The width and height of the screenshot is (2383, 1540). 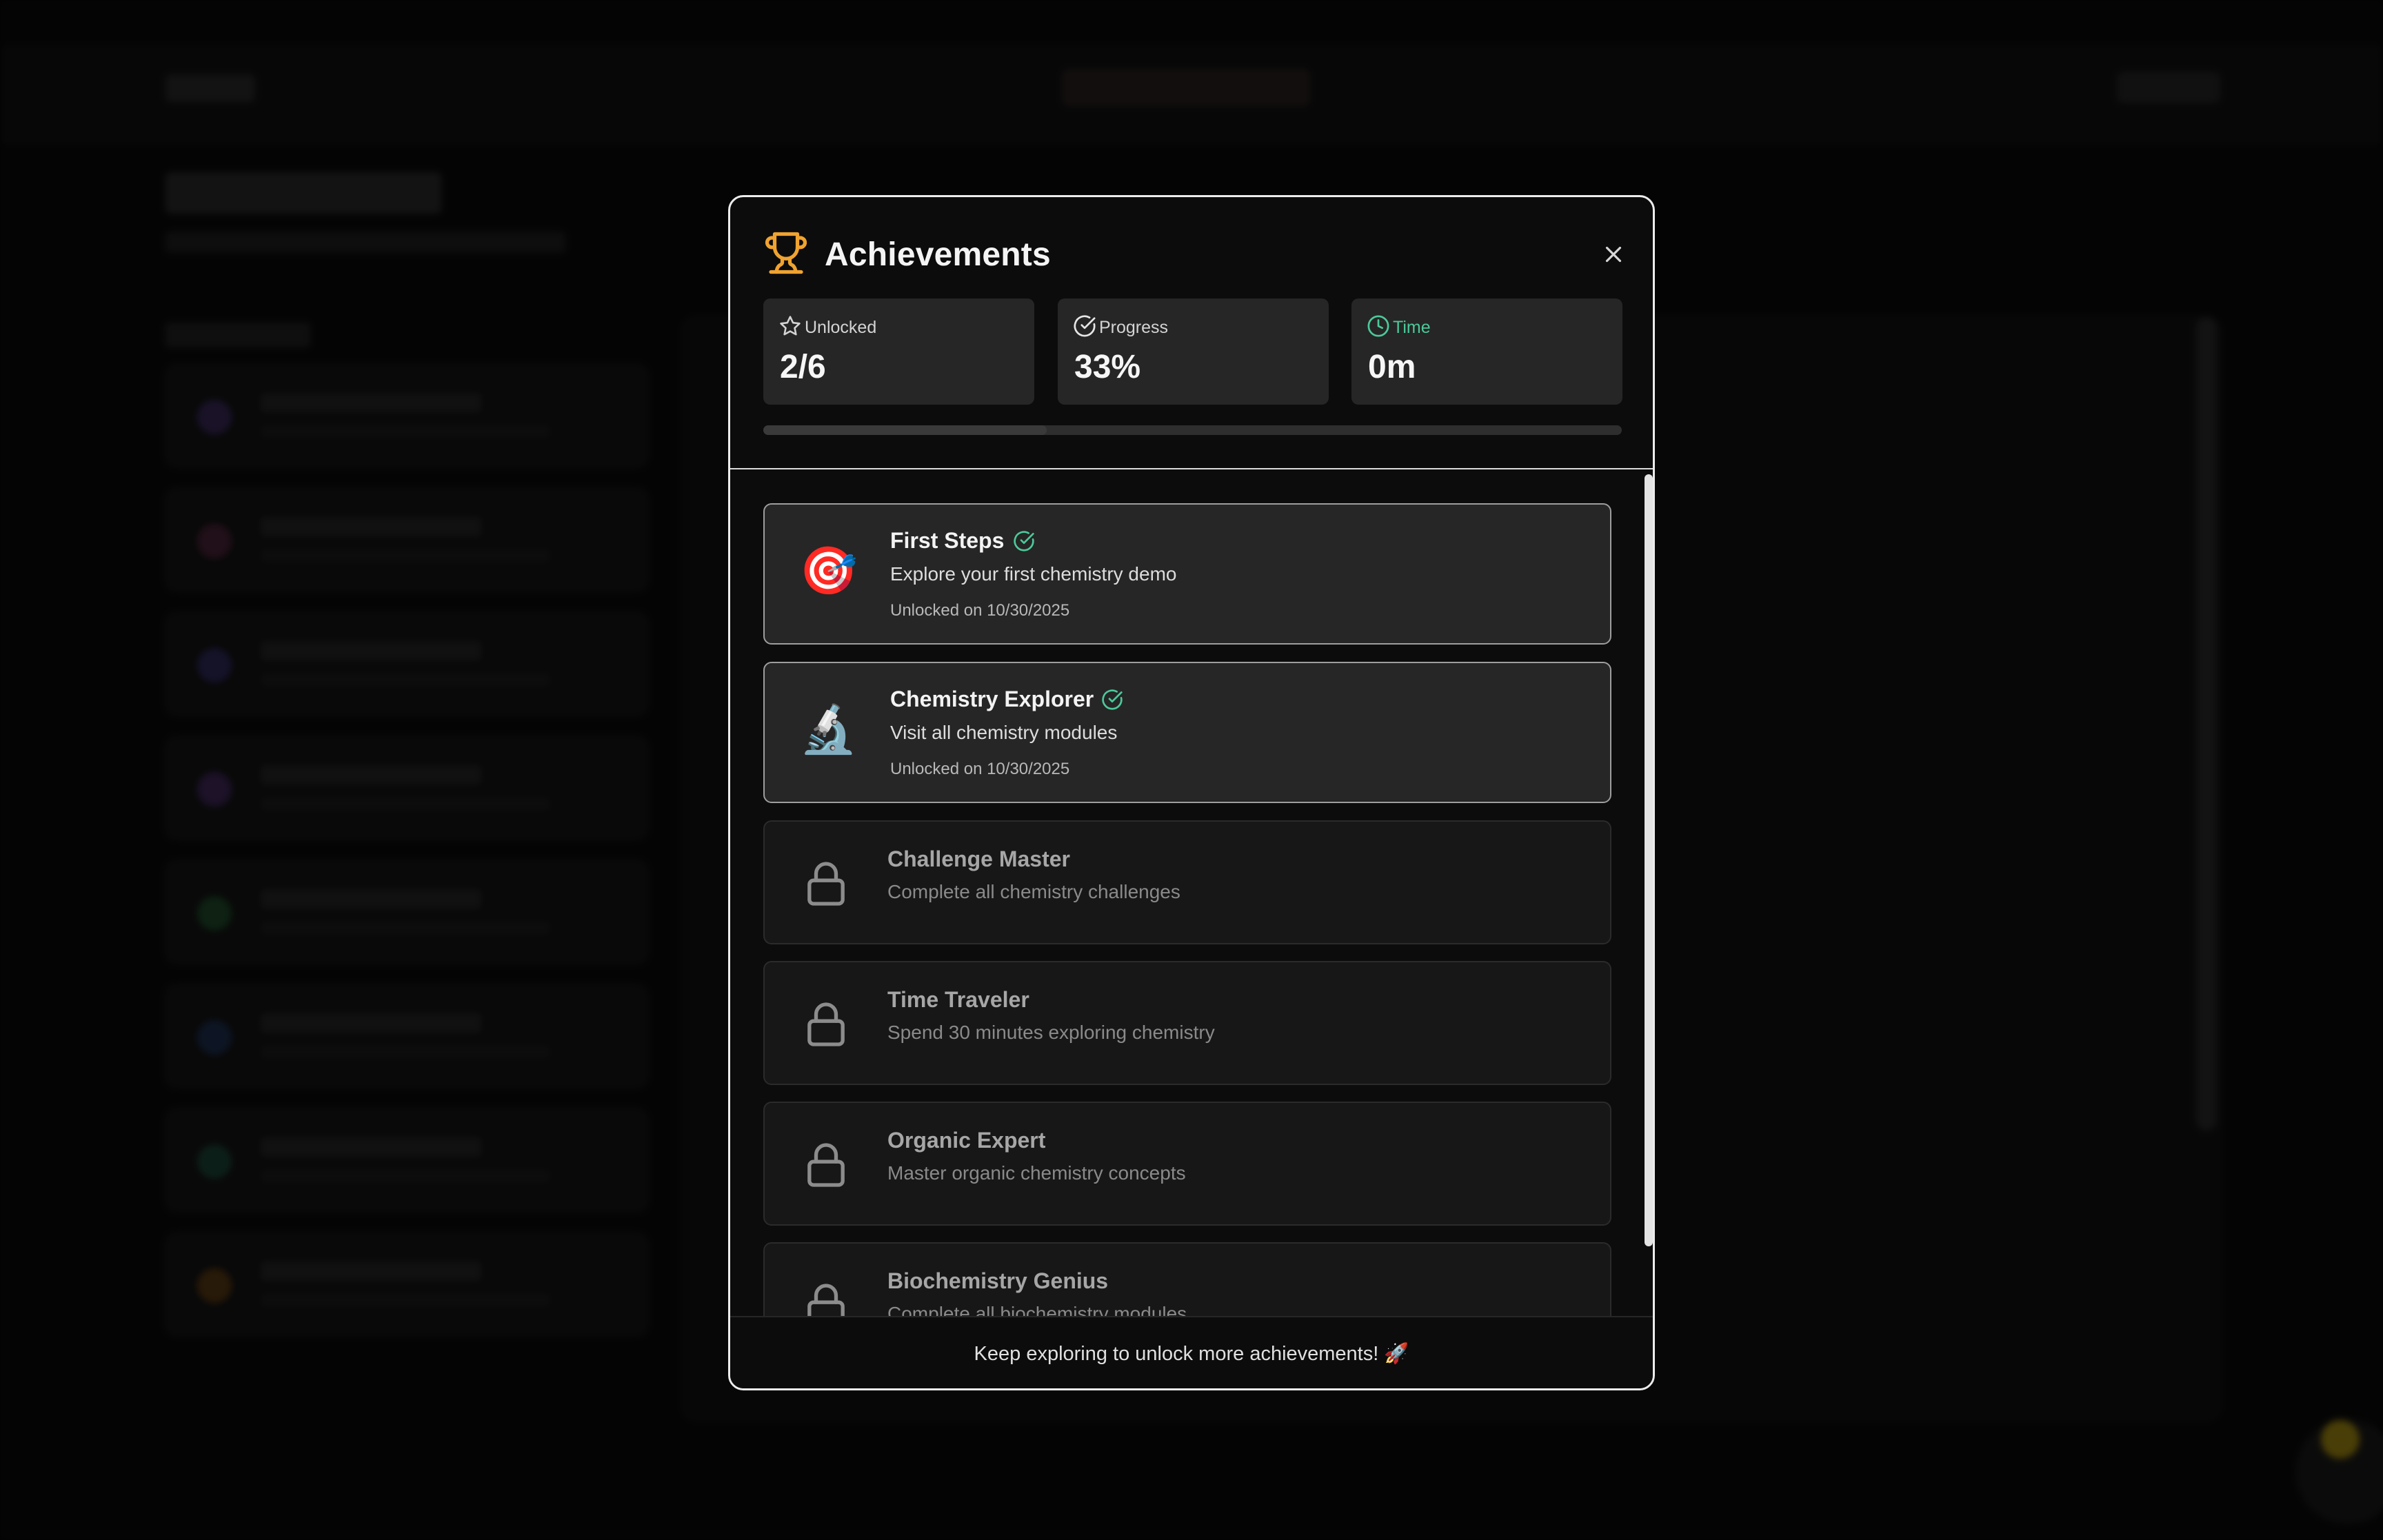 What do you see at coordinates (905, 430) in the screenshot?
I see `progress-bar-fill` at bounding box center [905, 430].